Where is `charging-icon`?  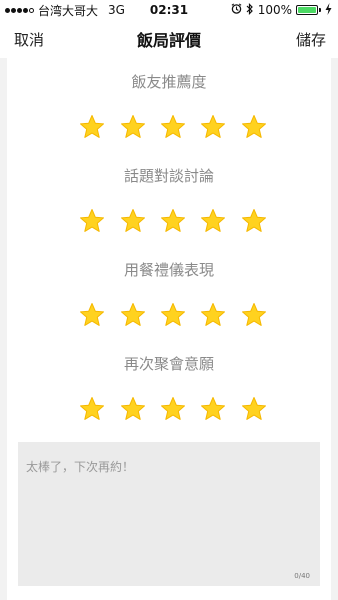 charging-icon is located at coordinates (328, 10).